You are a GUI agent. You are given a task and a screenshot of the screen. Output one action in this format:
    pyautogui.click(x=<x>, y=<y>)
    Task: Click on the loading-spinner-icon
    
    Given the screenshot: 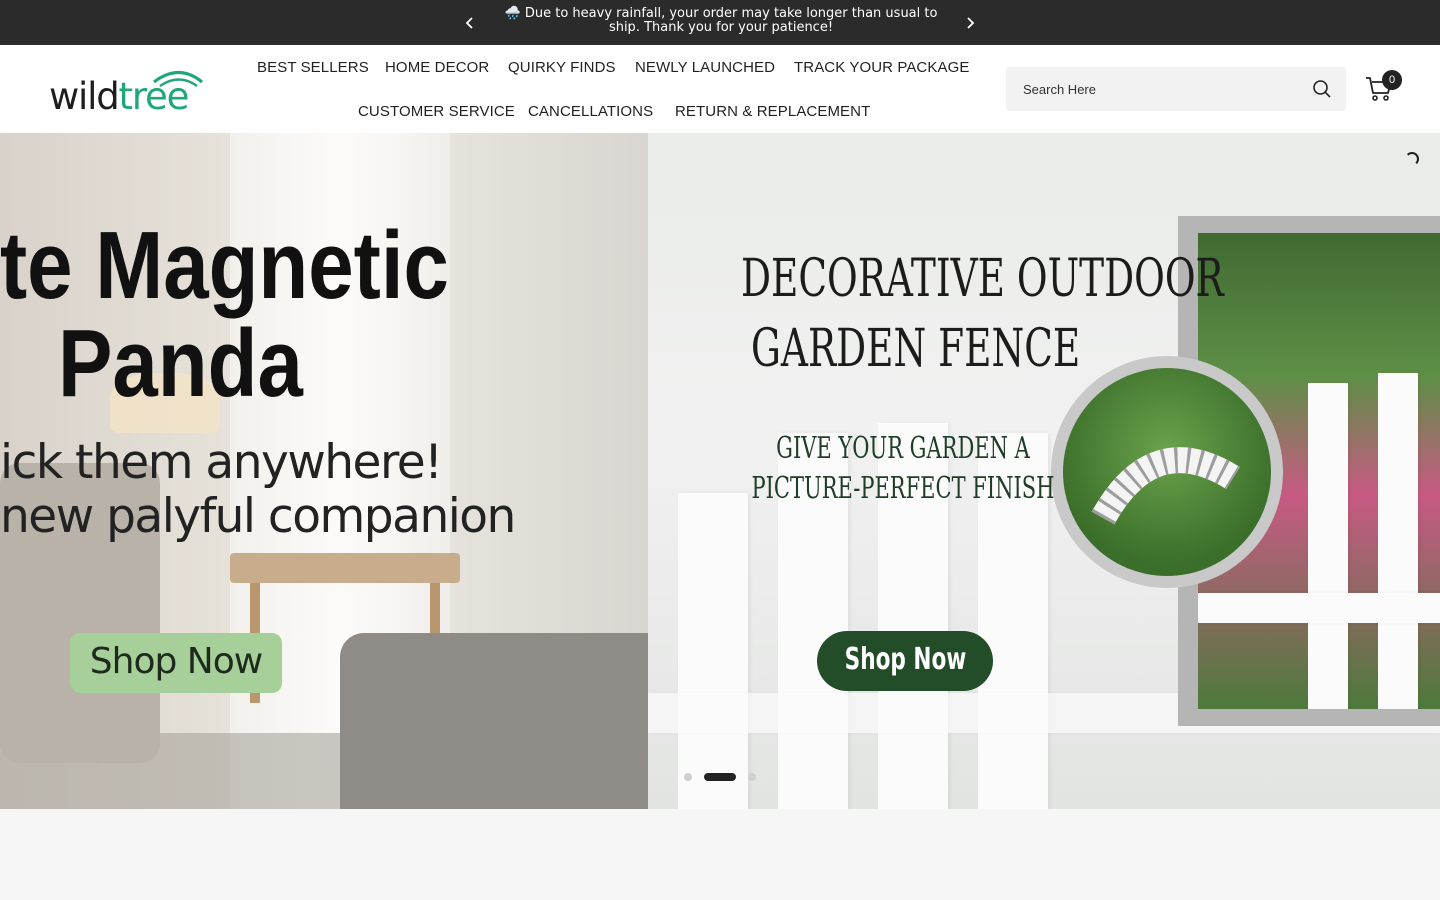 What is the action you would take?
    pyautogui.click(x=1412, y=159)
    